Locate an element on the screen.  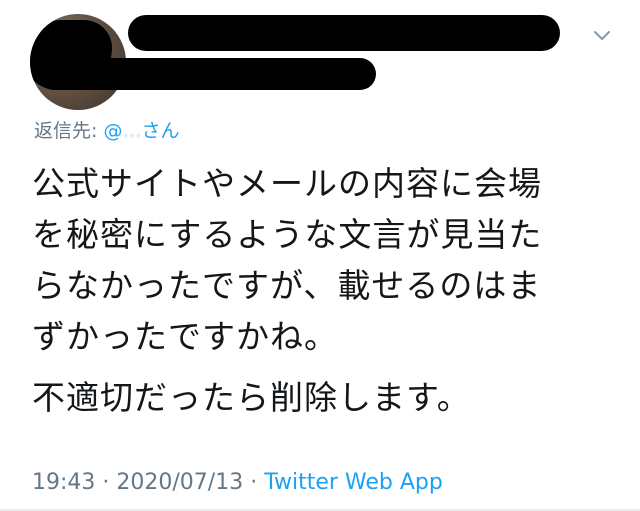
reply-handle-at: @ is located at coordinates (113, 131).